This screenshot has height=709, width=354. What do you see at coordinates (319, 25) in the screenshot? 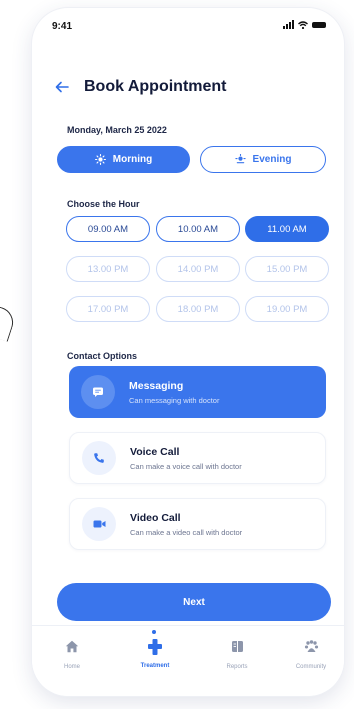
I see `battery-icon` at bounding box center [319, 25].